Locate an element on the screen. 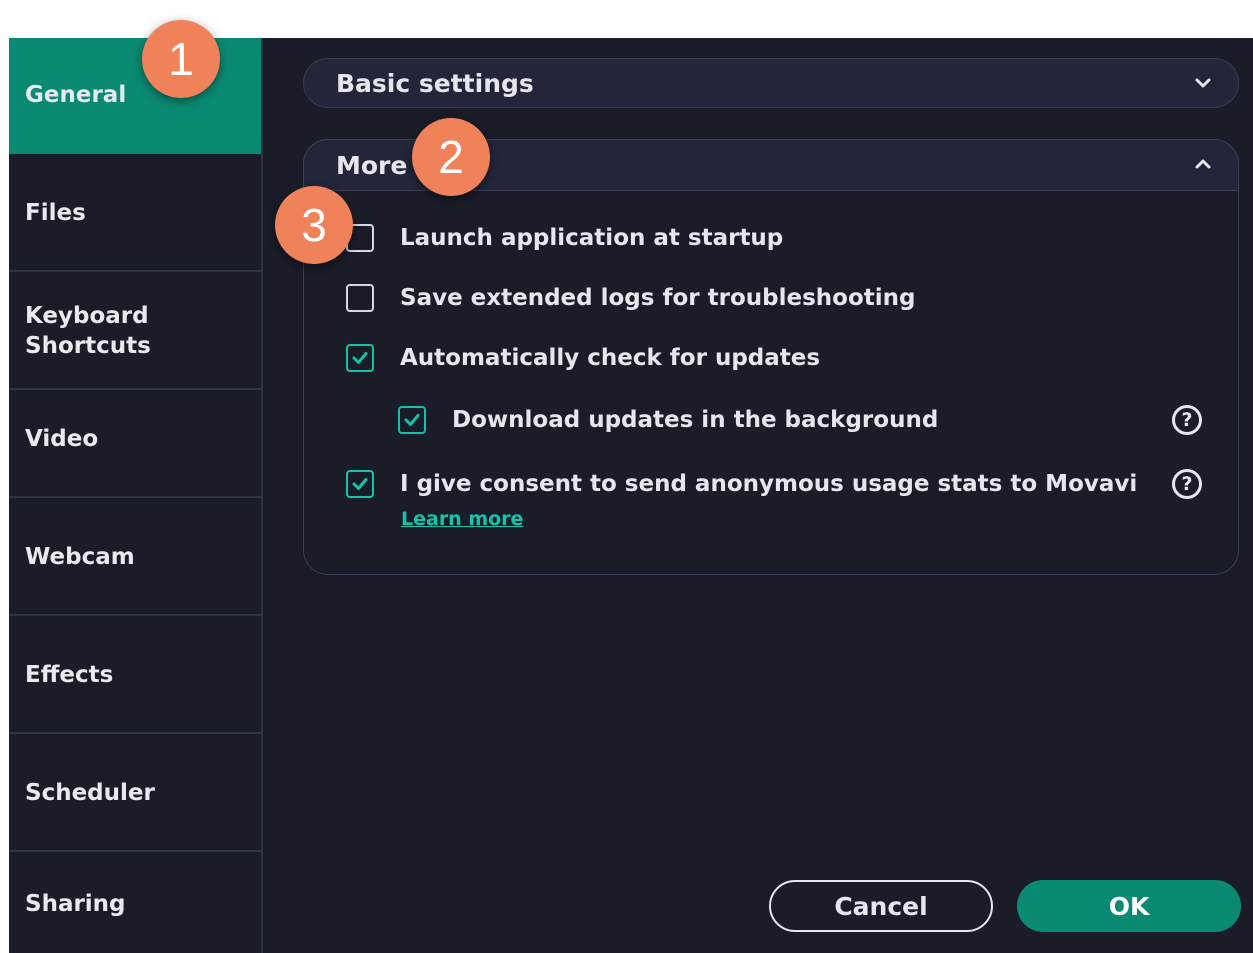 This screenshot has height=953, width=1253. sidebar-item-label: Files is located at coordinates (55, 213).